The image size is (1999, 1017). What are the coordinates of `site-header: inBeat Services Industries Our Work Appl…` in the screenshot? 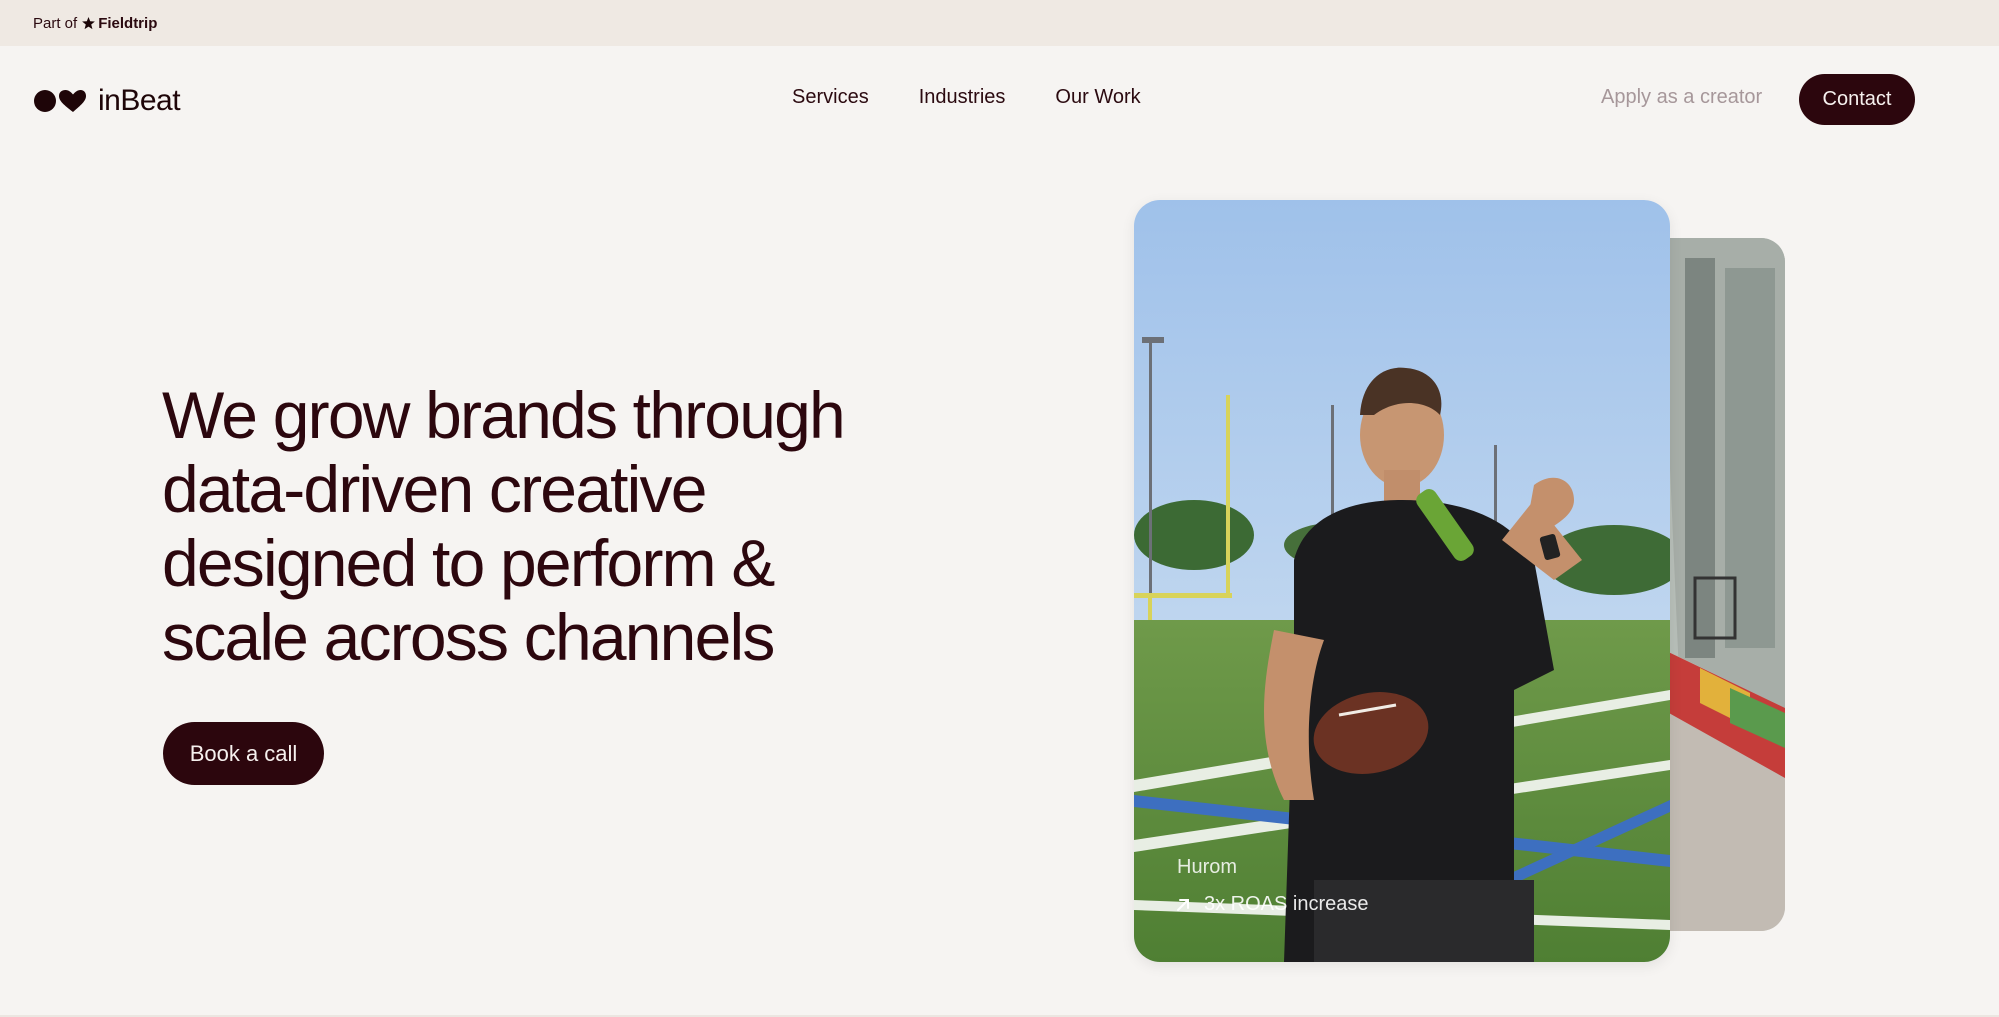 It's located at (999, 99).